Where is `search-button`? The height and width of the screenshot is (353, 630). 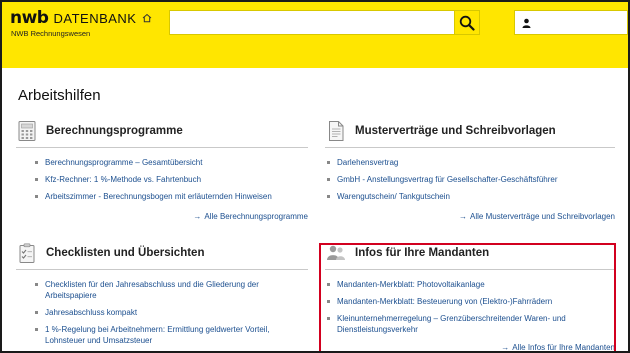 search-button is located at coordinates (466, 22).